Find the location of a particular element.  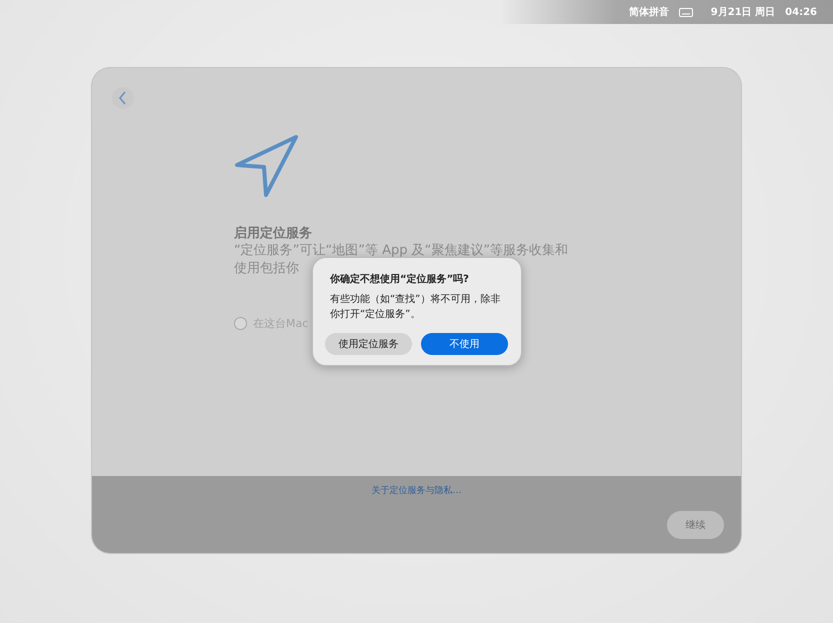

dialog-message: 有些功能（如“查找”）将不可用，除非你打开“定位服务”。 is located at coordinates (416, 307).